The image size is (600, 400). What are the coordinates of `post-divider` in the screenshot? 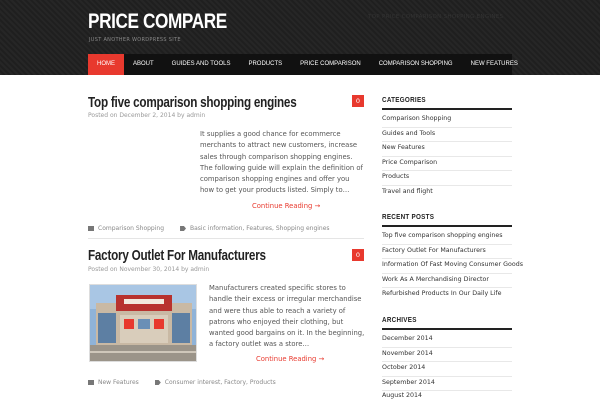 It's located at (226, 238).